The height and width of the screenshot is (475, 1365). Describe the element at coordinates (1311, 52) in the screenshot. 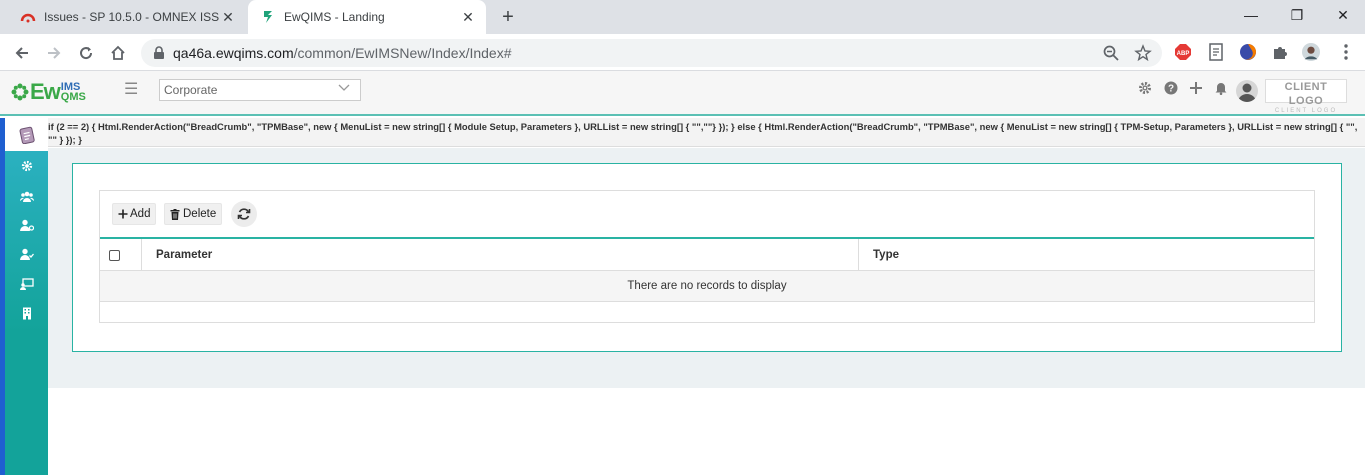

I see `profile-avatar-icon` at that location.